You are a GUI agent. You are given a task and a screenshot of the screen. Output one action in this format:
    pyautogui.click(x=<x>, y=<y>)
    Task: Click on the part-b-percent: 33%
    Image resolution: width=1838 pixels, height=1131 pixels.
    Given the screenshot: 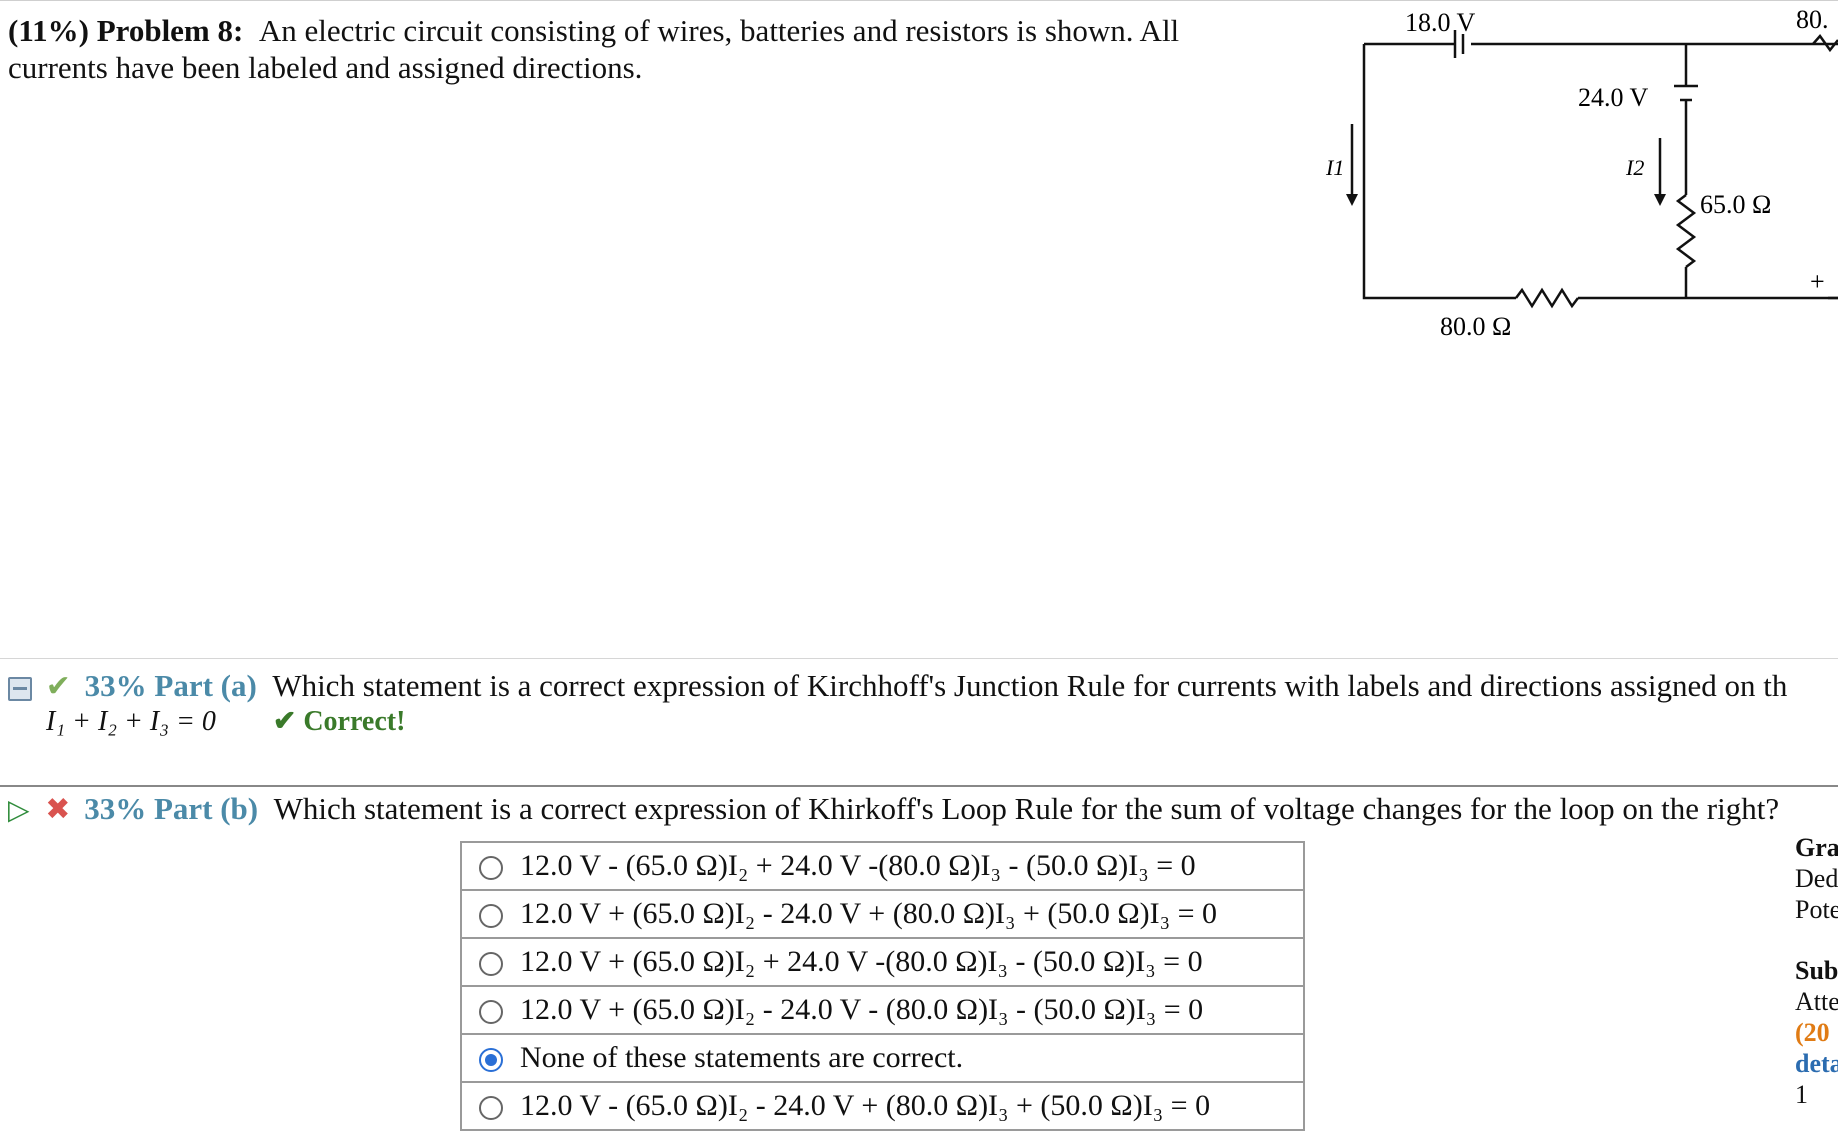 What is the action you would take?
    pyautogui.click(x=115, y=808)
    